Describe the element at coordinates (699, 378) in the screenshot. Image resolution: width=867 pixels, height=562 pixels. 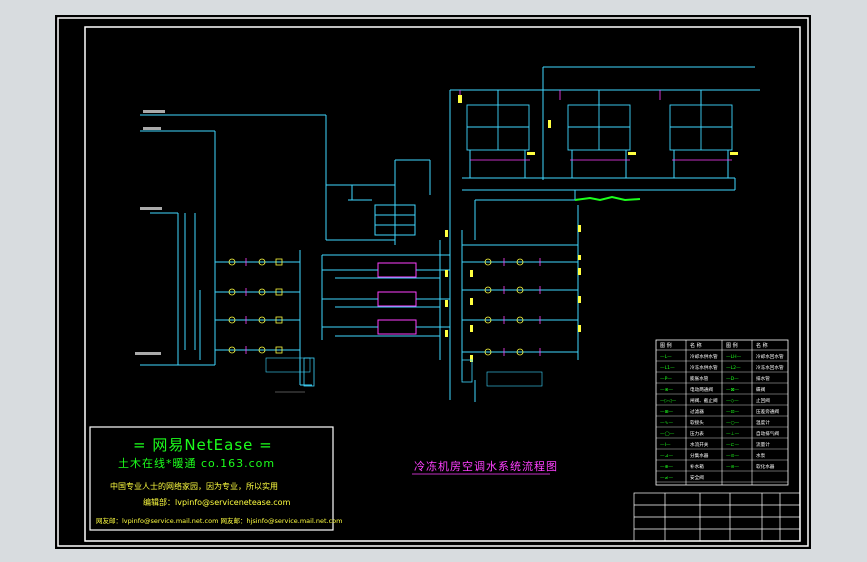
I see `legend-label: 膨胀水管` at that location.